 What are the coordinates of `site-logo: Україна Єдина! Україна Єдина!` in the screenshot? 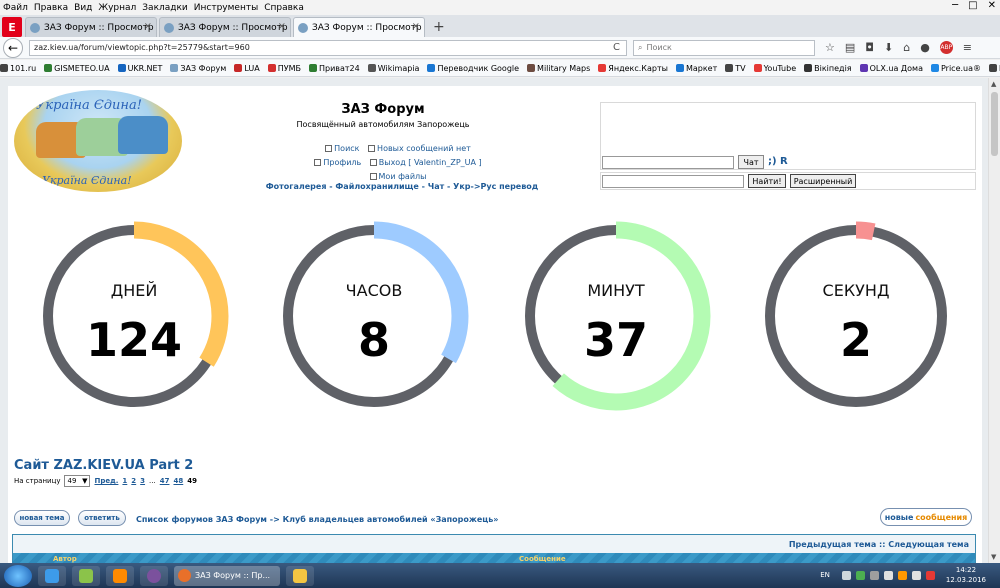 It's located at (98, 141).